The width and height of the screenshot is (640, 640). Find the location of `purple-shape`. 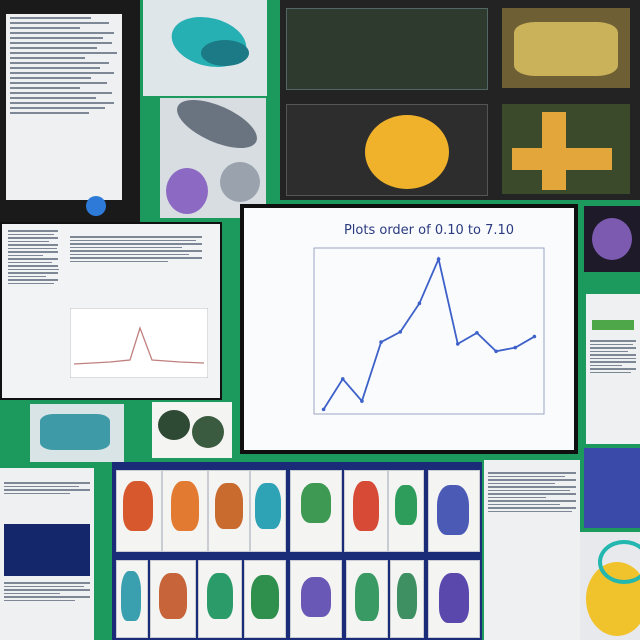

purple-shape is located at coordinates (187, 191).